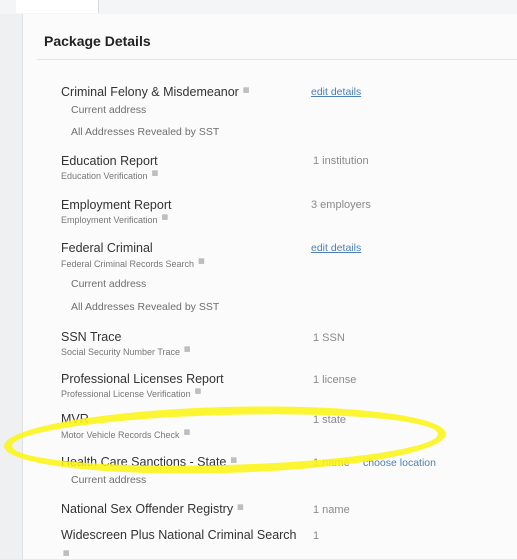 This screenshot has height=560, width=517. Describe the element at coordinates (57, 6) in the screenshot. I see `browser-tab` at that location.